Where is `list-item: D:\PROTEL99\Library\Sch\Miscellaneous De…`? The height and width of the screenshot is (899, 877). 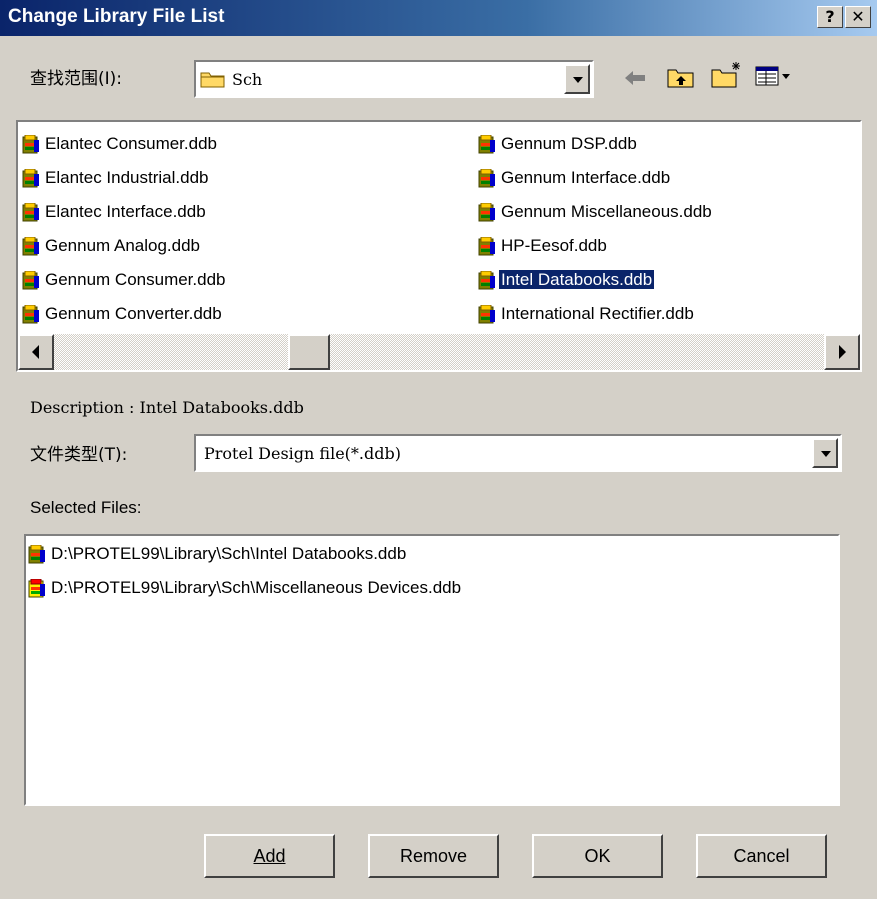 list-item: D:\PROTEL99\Library\Sch\Miscellaneous De… is located at coordinates (245, 588).